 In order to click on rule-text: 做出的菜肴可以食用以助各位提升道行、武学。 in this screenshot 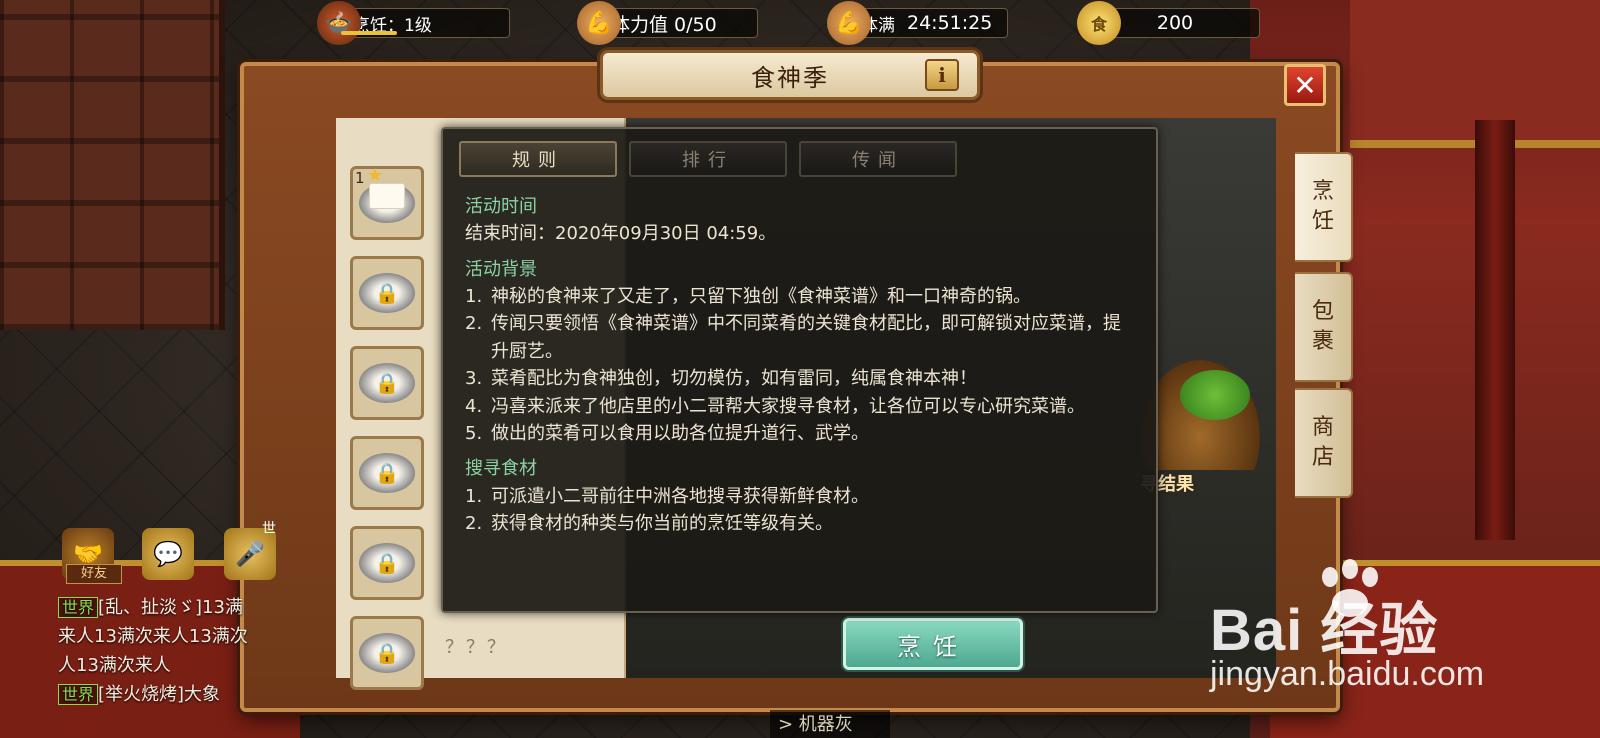, I will do `click(680, 433)`.